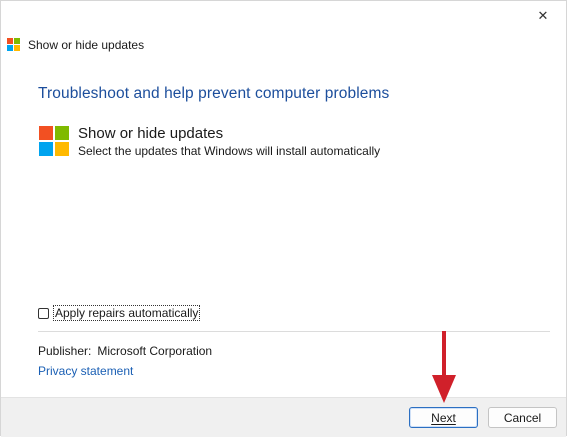  Describe the element at coordinates (444, 367) in the screenshot. I see `annotation-arrow-icon` at that location.